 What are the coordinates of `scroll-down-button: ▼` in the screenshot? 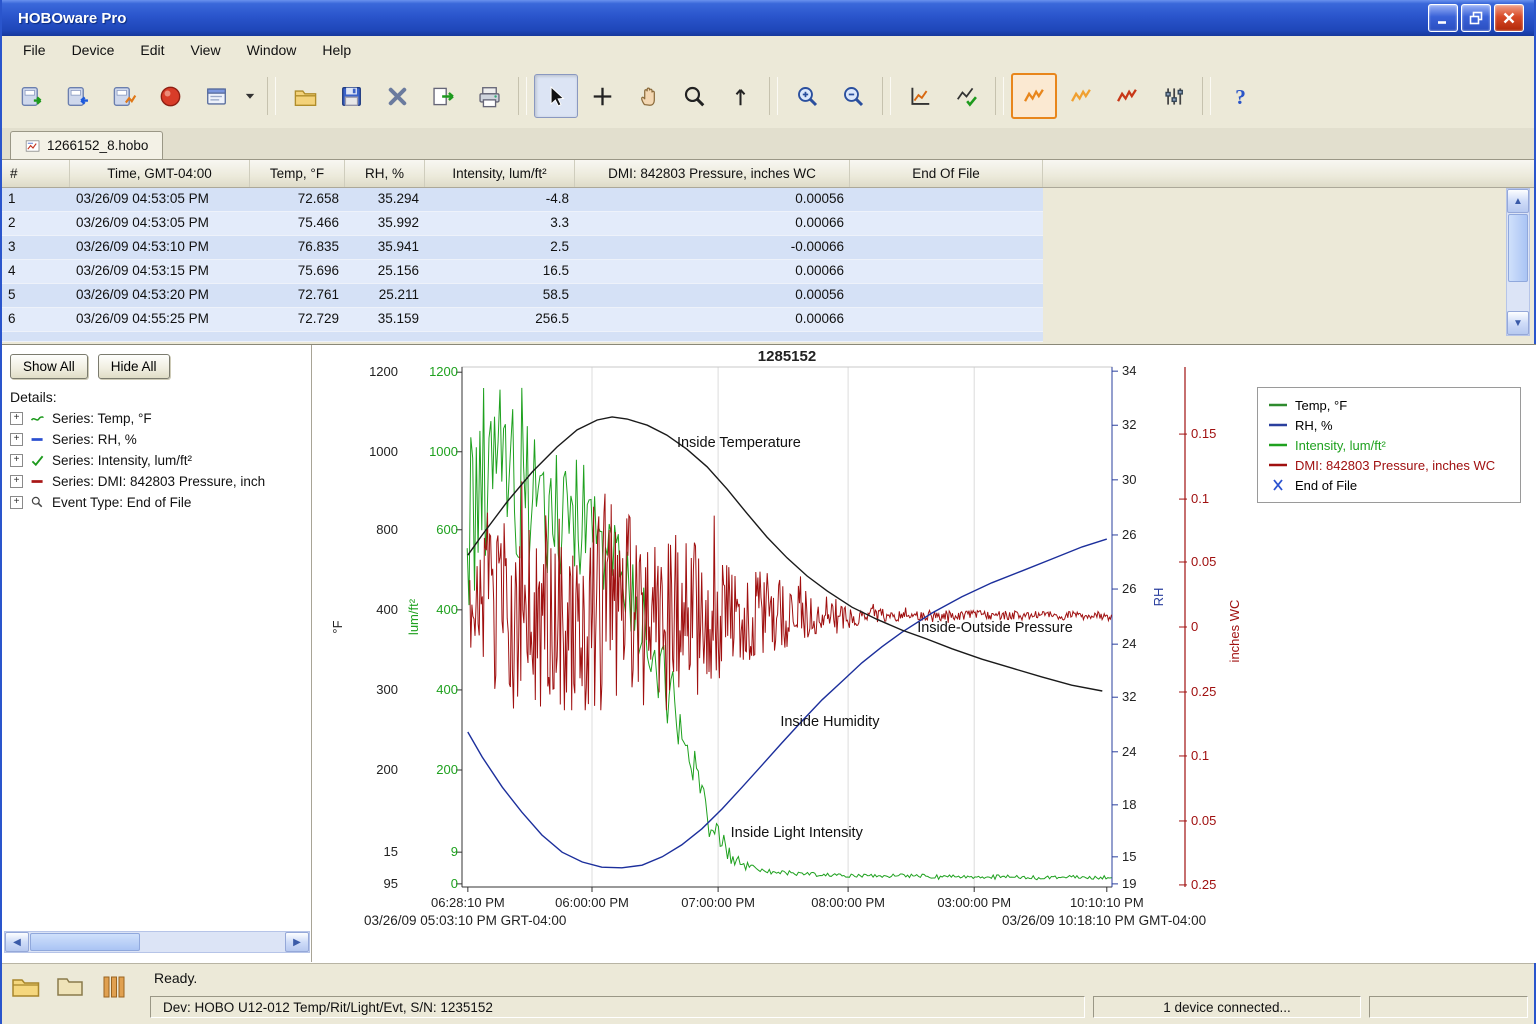 It's located at (1518, 323).